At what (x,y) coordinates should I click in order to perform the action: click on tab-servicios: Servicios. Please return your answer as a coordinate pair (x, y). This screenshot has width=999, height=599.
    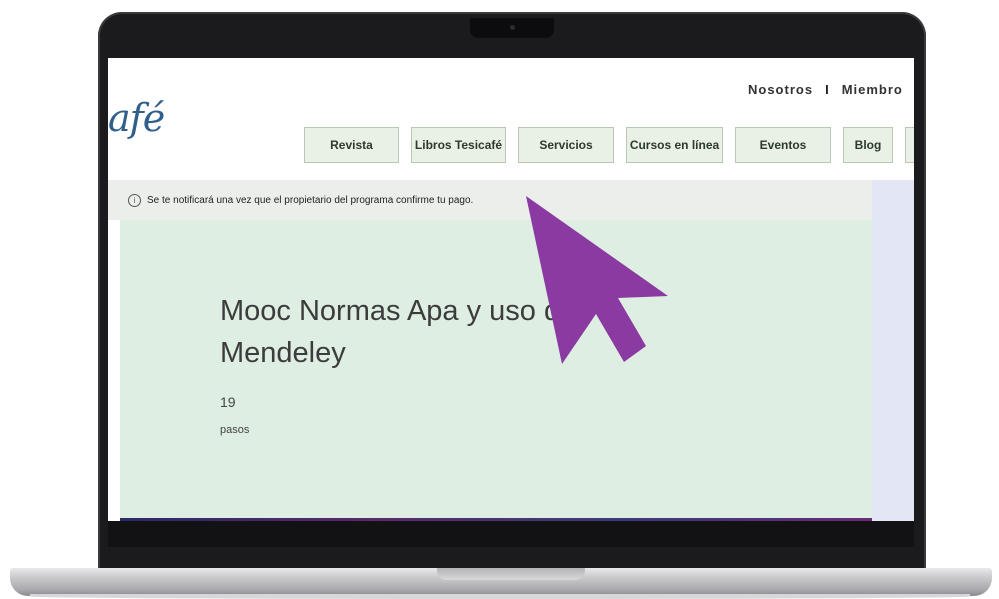
    Looking at the image, I should click on (566, 145).